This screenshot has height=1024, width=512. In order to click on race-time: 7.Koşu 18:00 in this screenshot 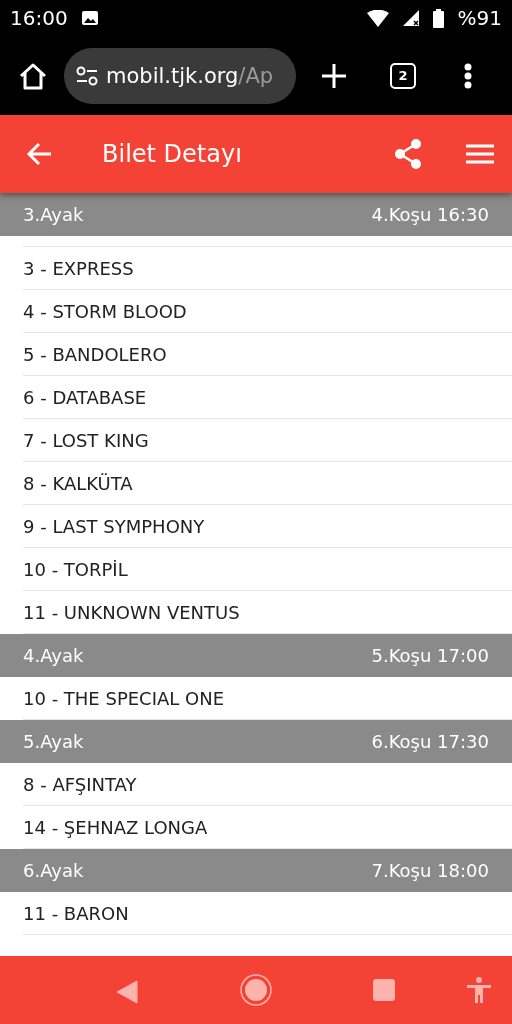, I will do `click(430, 870)`.